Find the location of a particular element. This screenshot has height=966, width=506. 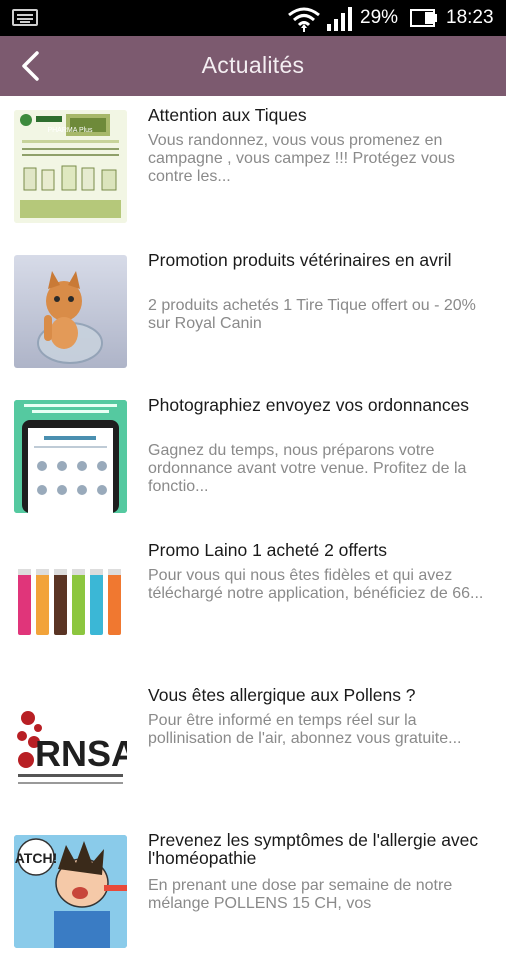

news-thumbnail: RNSA is located at coordinates (70, 746).